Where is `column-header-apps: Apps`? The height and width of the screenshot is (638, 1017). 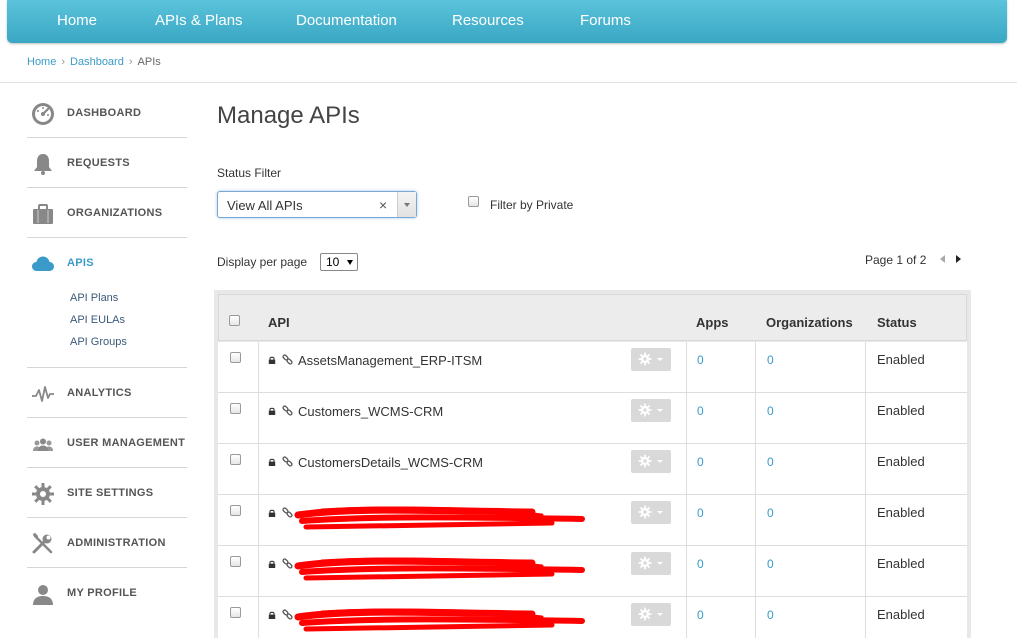
column-header-apps: Apps is located at coordinates (712, 322).